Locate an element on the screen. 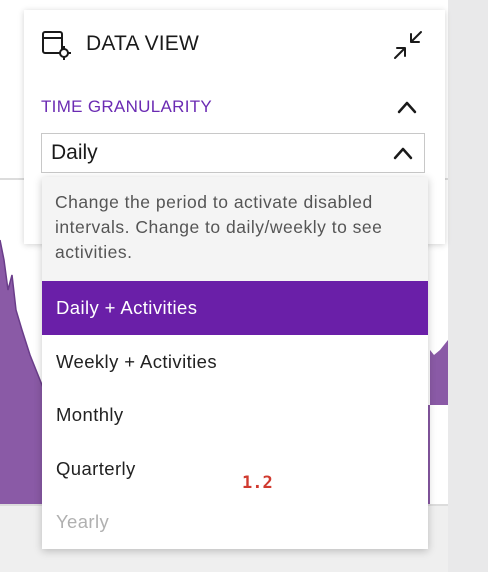 The height and width of the screenshot is (572, 488). background-scroll-strip is located at coordinates (468, 286).